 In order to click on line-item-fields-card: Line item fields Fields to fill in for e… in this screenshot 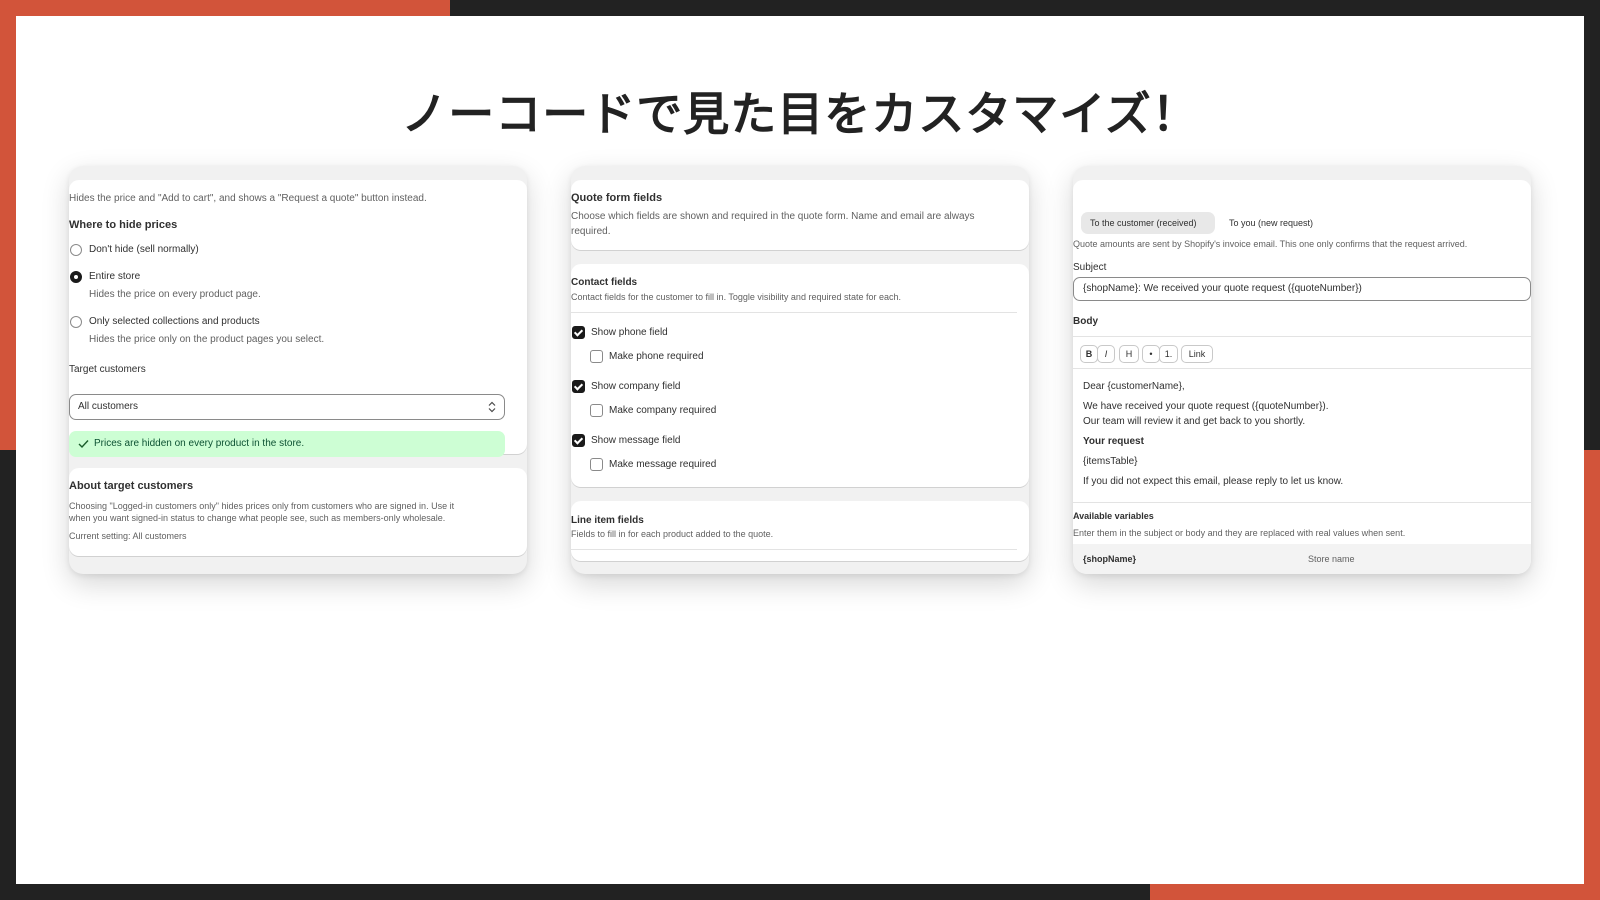, I will do `click(800, 531)`.